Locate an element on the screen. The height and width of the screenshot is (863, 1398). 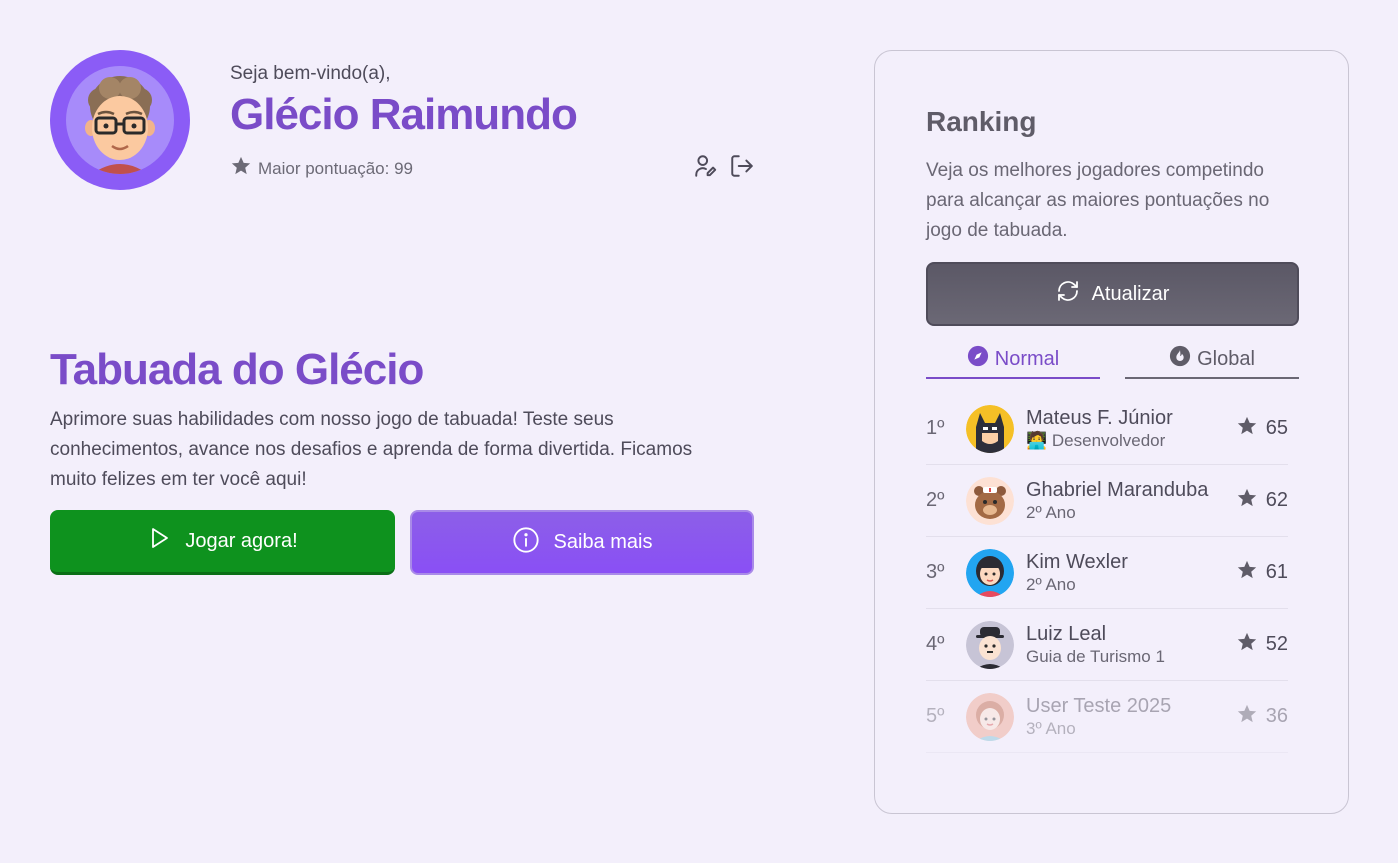
woman-avatar is located at coordinates (990, 572).